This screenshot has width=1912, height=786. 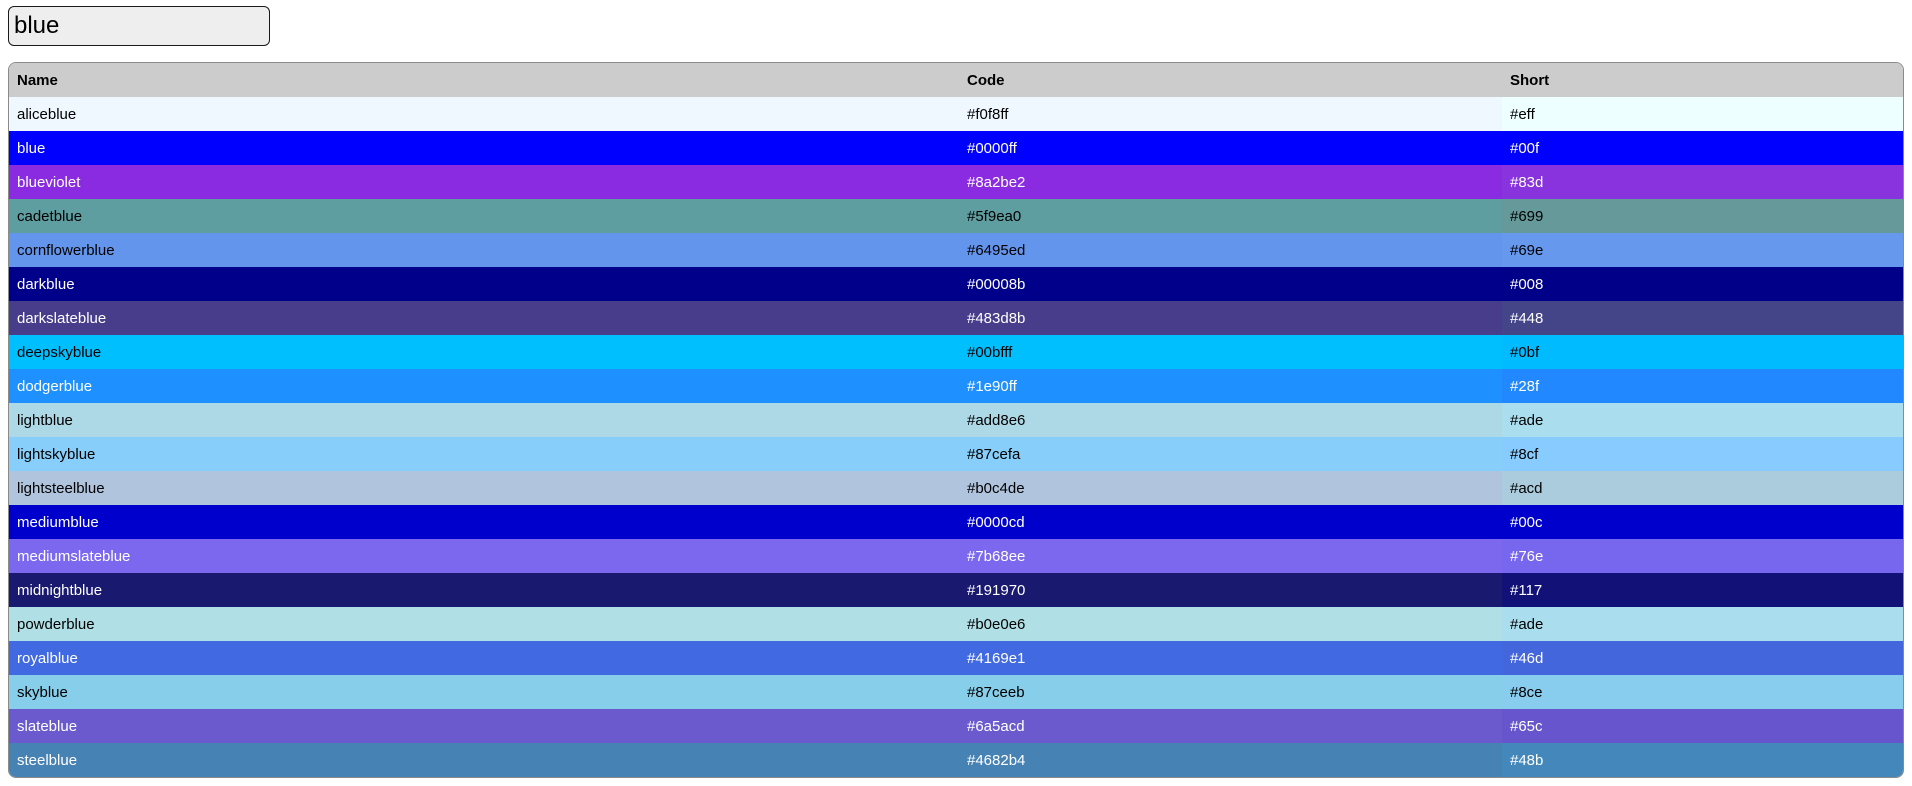 I want to click on column-header-name: Name, so click(x=484, y=80).